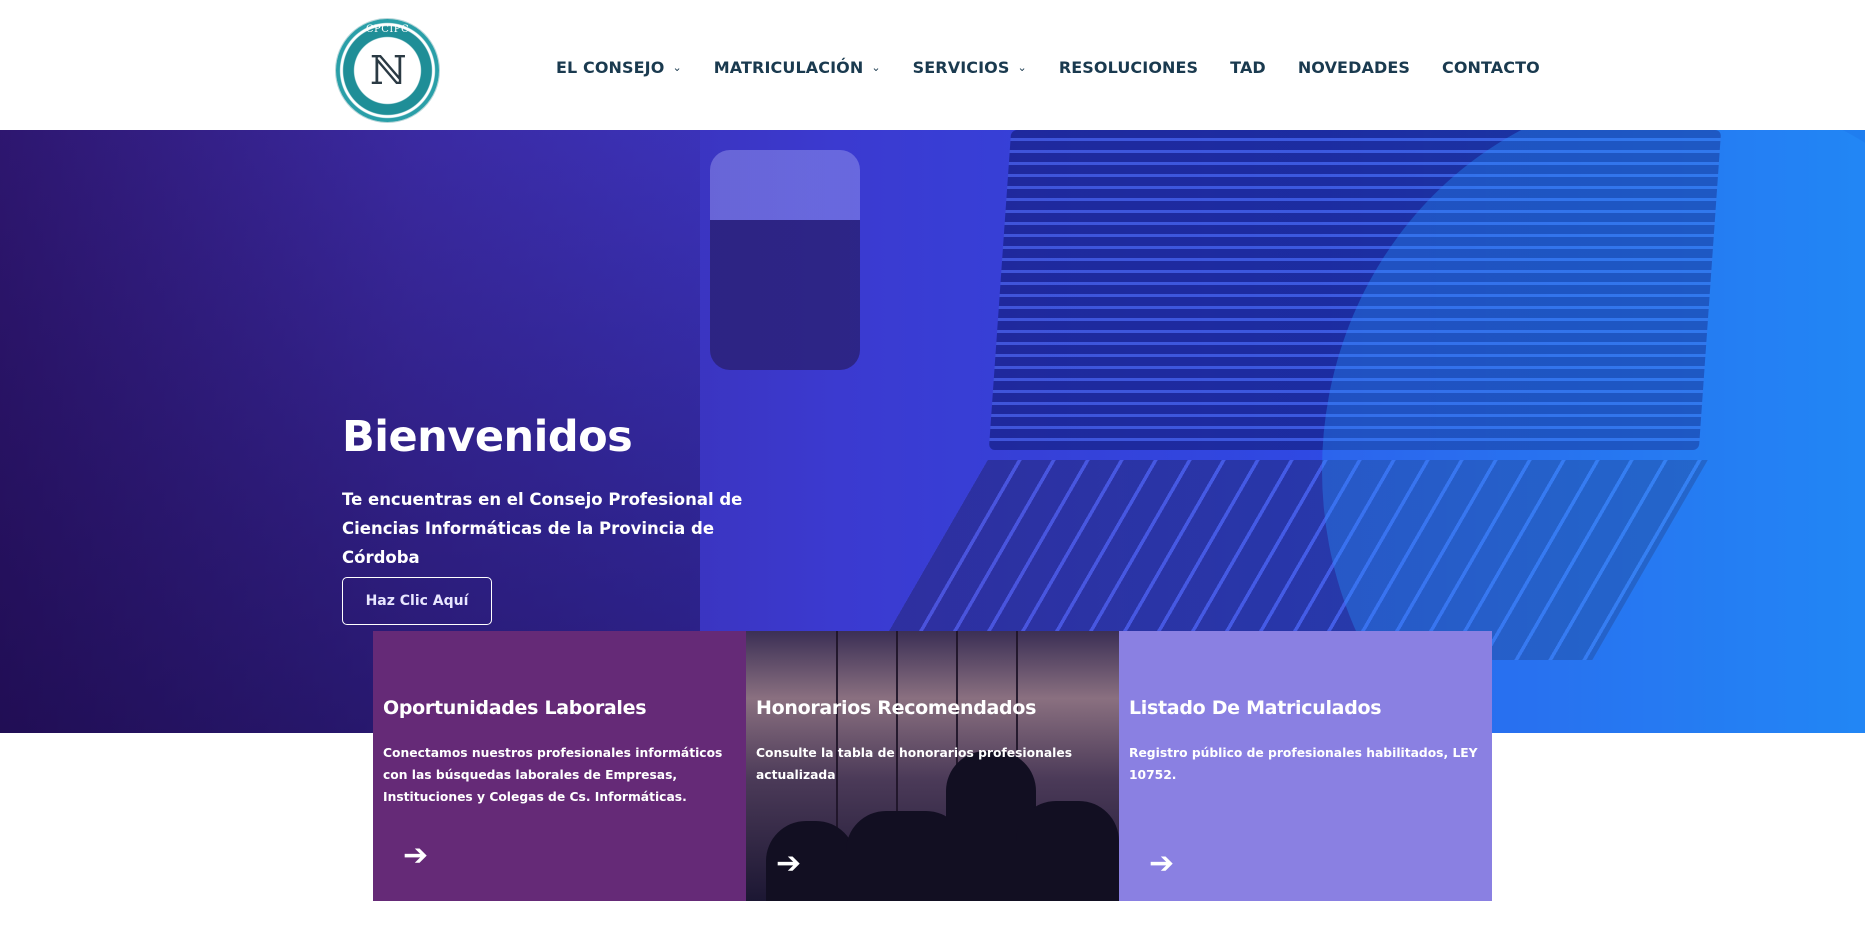 The image size is (1865, 931). What do you see at coordinates (387, 29) in the screenshot?
I see `logo-text: CPCIPC` at bounding box center [387, 29].